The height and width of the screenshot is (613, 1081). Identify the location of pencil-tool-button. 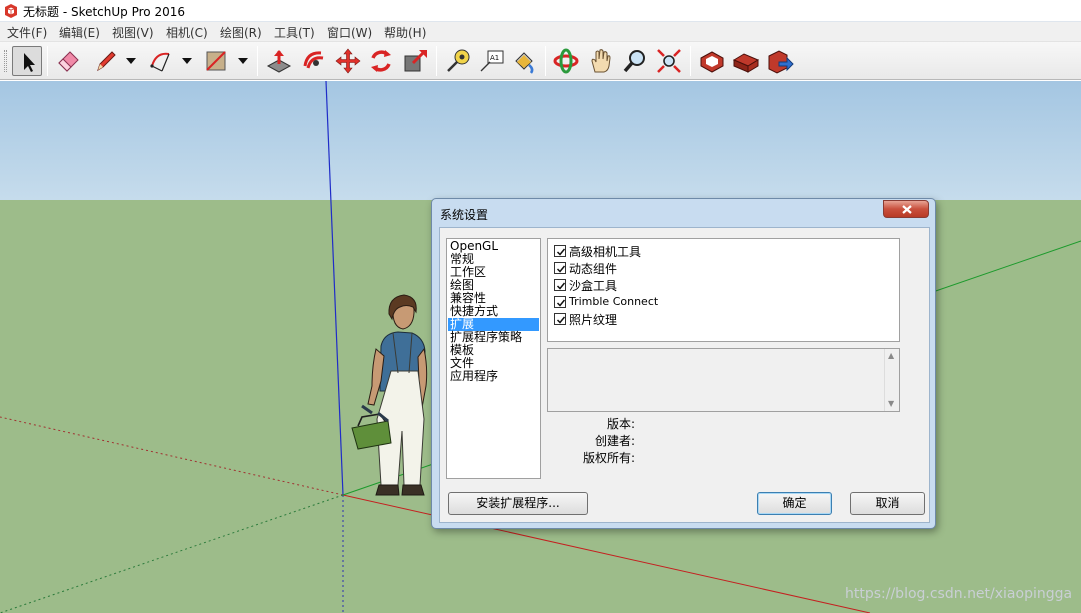
(106, 61).